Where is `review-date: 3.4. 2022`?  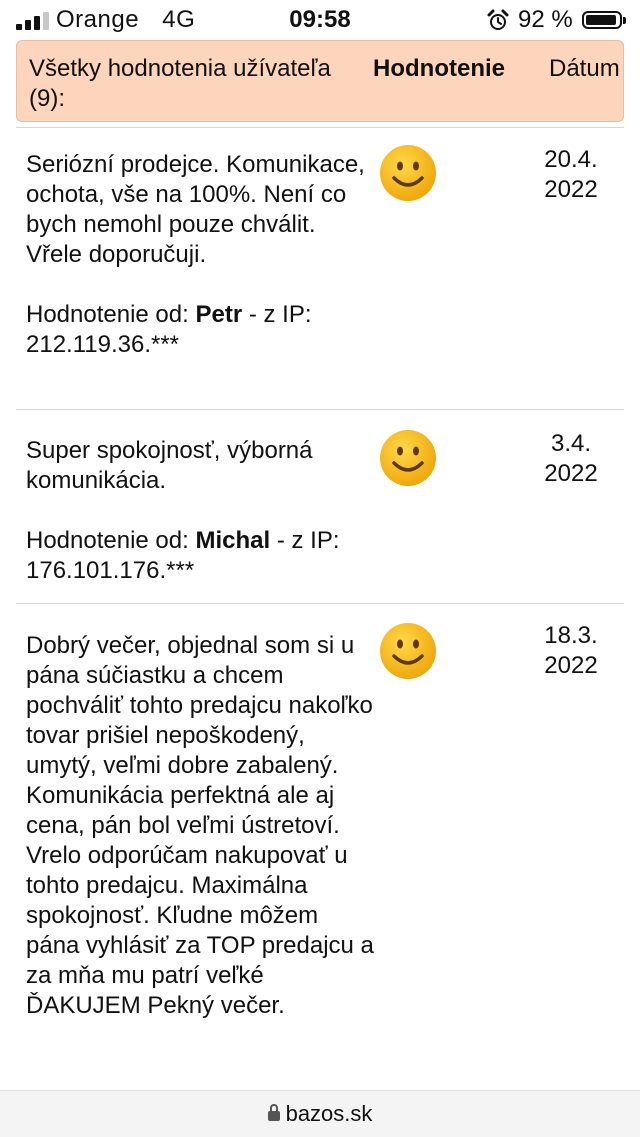
review-date: 3.4. 2022 is located at coordinates (571, 459).